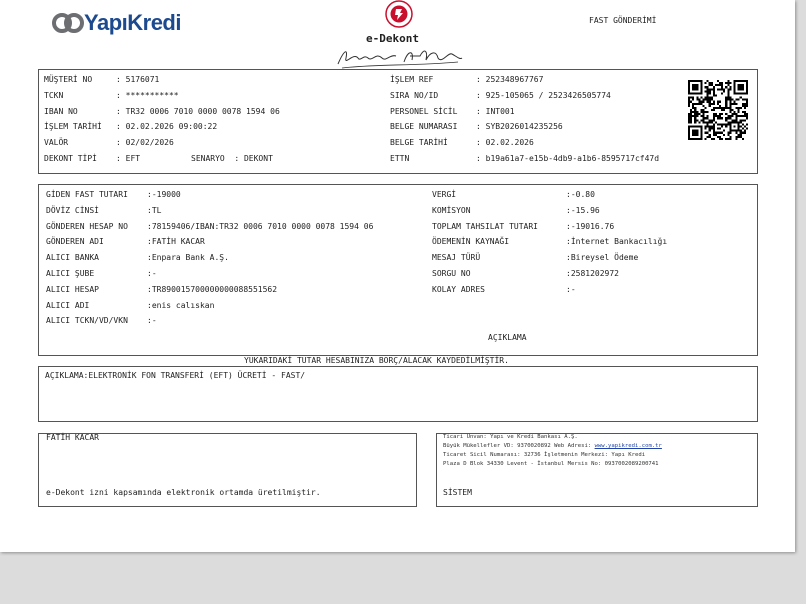 The image size is (806, 604). I want to click on field-value: FATİH KACAR, so click(178, 242).